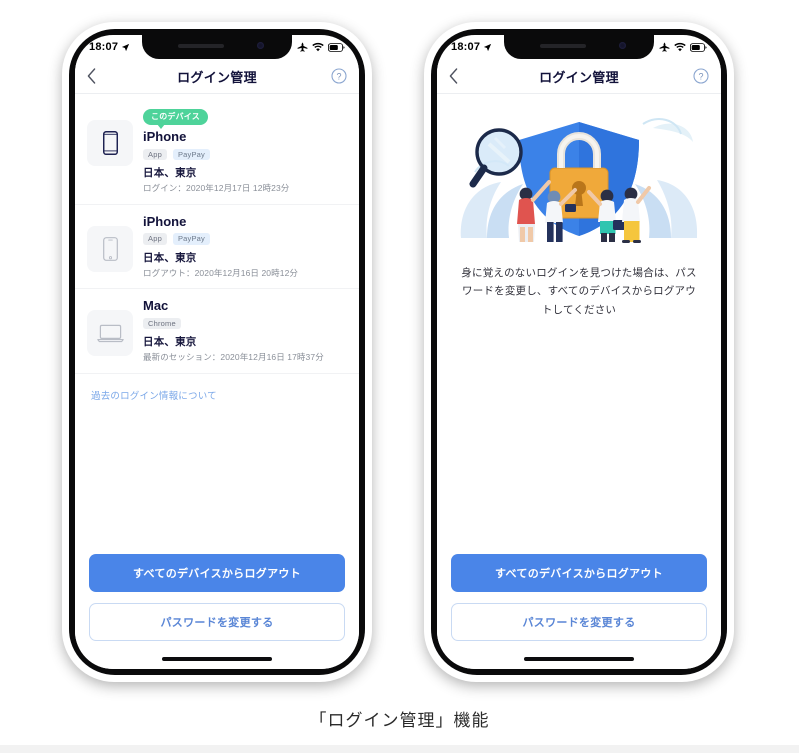  Describe the element at coordinates (399, 749) in the screenshot. I see `bottom-divider` at that location.